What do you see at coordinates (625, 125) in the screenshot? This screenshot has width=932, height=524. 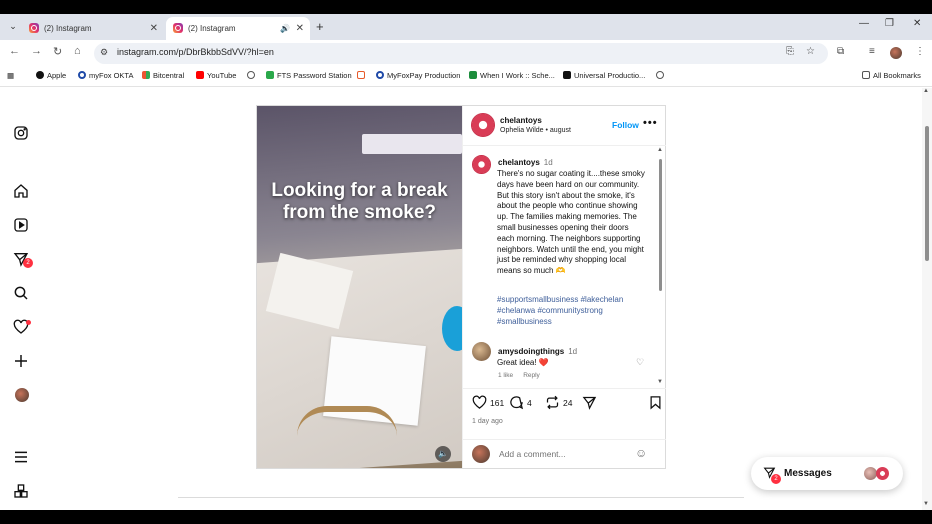 I see `follow-button: Follow` at bounding box center [625, 125].